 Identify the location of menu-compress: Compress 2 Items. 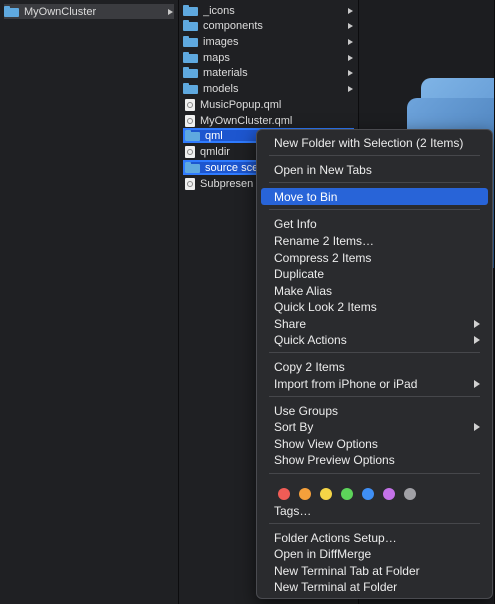
(374, 257).